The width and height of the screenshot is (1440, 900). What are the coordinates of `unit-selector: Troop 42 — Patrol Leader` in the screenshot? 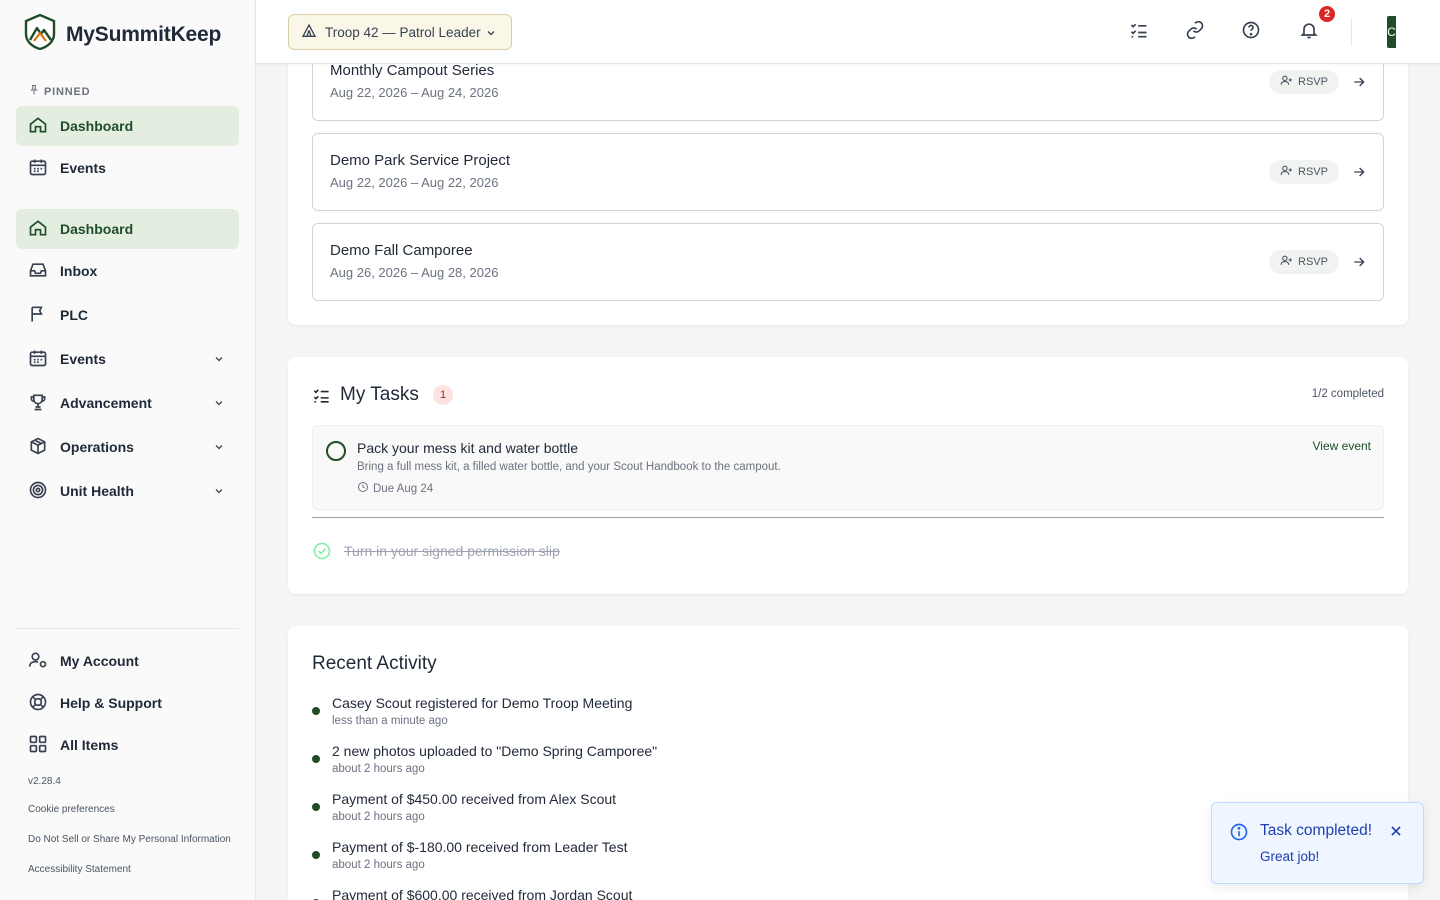 It's located at (400, 32).